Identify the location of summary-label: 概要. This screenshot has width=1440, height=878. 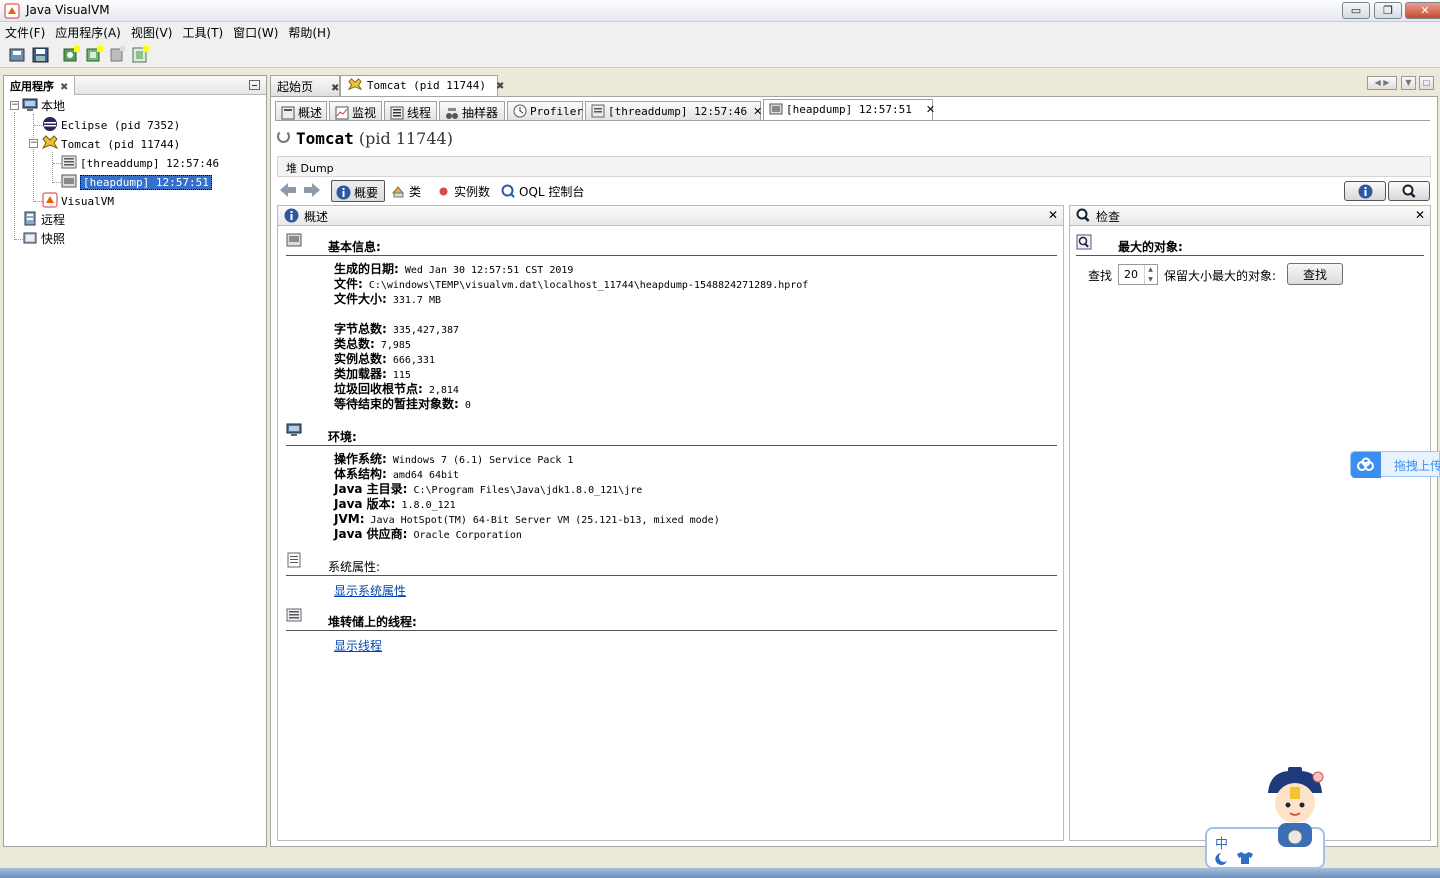
(366, 193).